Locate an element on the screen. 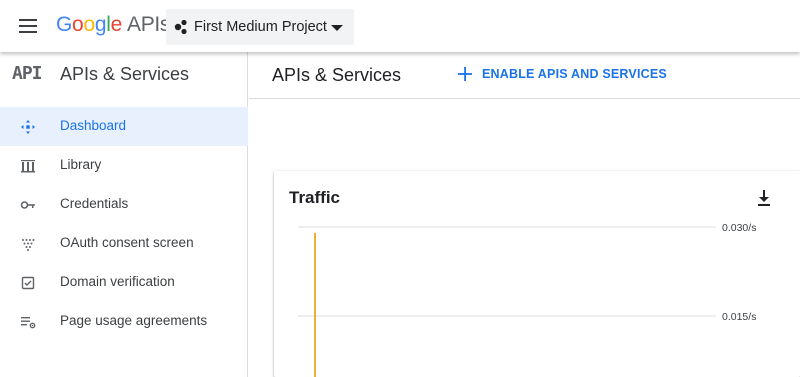 The width and height of the screenshot is (800, 377). sidebar-title: APIs & Services is located at coordinates (125, 74).